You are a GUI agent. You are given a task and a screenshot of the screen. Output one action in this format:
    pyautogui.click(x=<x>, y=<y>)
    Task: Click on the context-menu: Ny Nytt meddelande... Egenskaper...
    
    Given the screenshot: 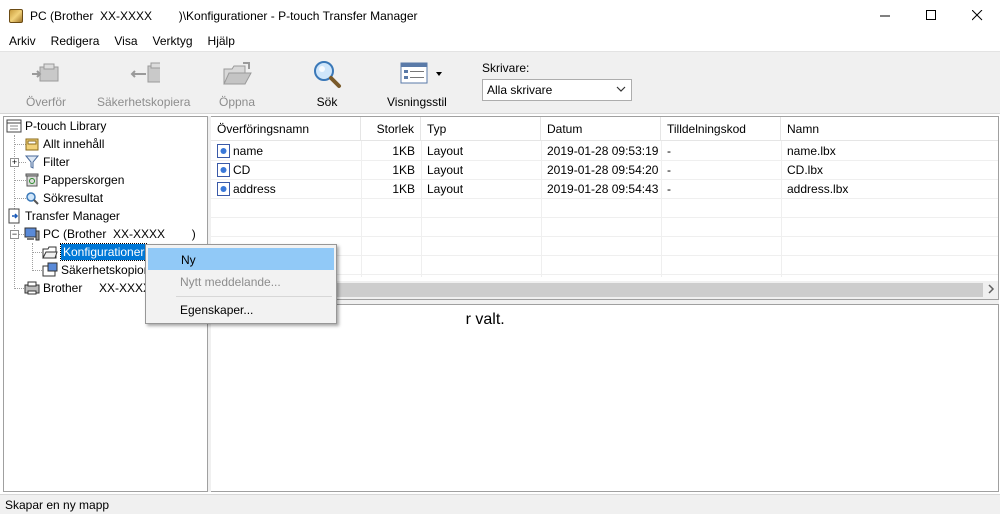 What is the action you would take?
    pyautogui.click(x=241, y=284)
    